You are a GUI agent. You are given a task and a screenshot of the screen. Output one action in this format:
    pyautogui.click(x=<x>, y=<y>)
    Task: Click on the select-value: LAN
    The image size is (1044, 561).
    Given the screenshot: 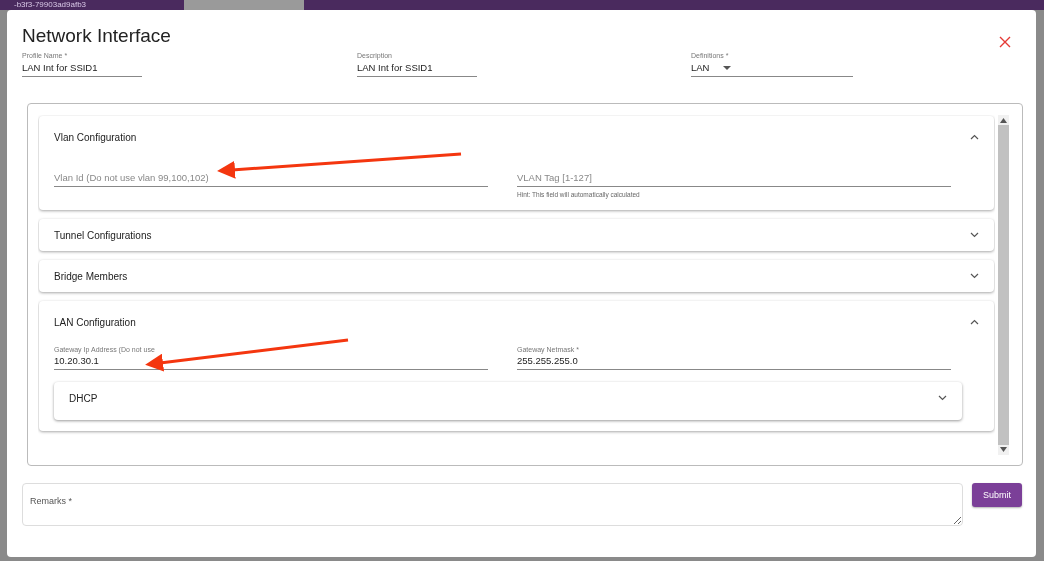 What is the action you would take?
    pyautogui.click(x=700, y=67)
    